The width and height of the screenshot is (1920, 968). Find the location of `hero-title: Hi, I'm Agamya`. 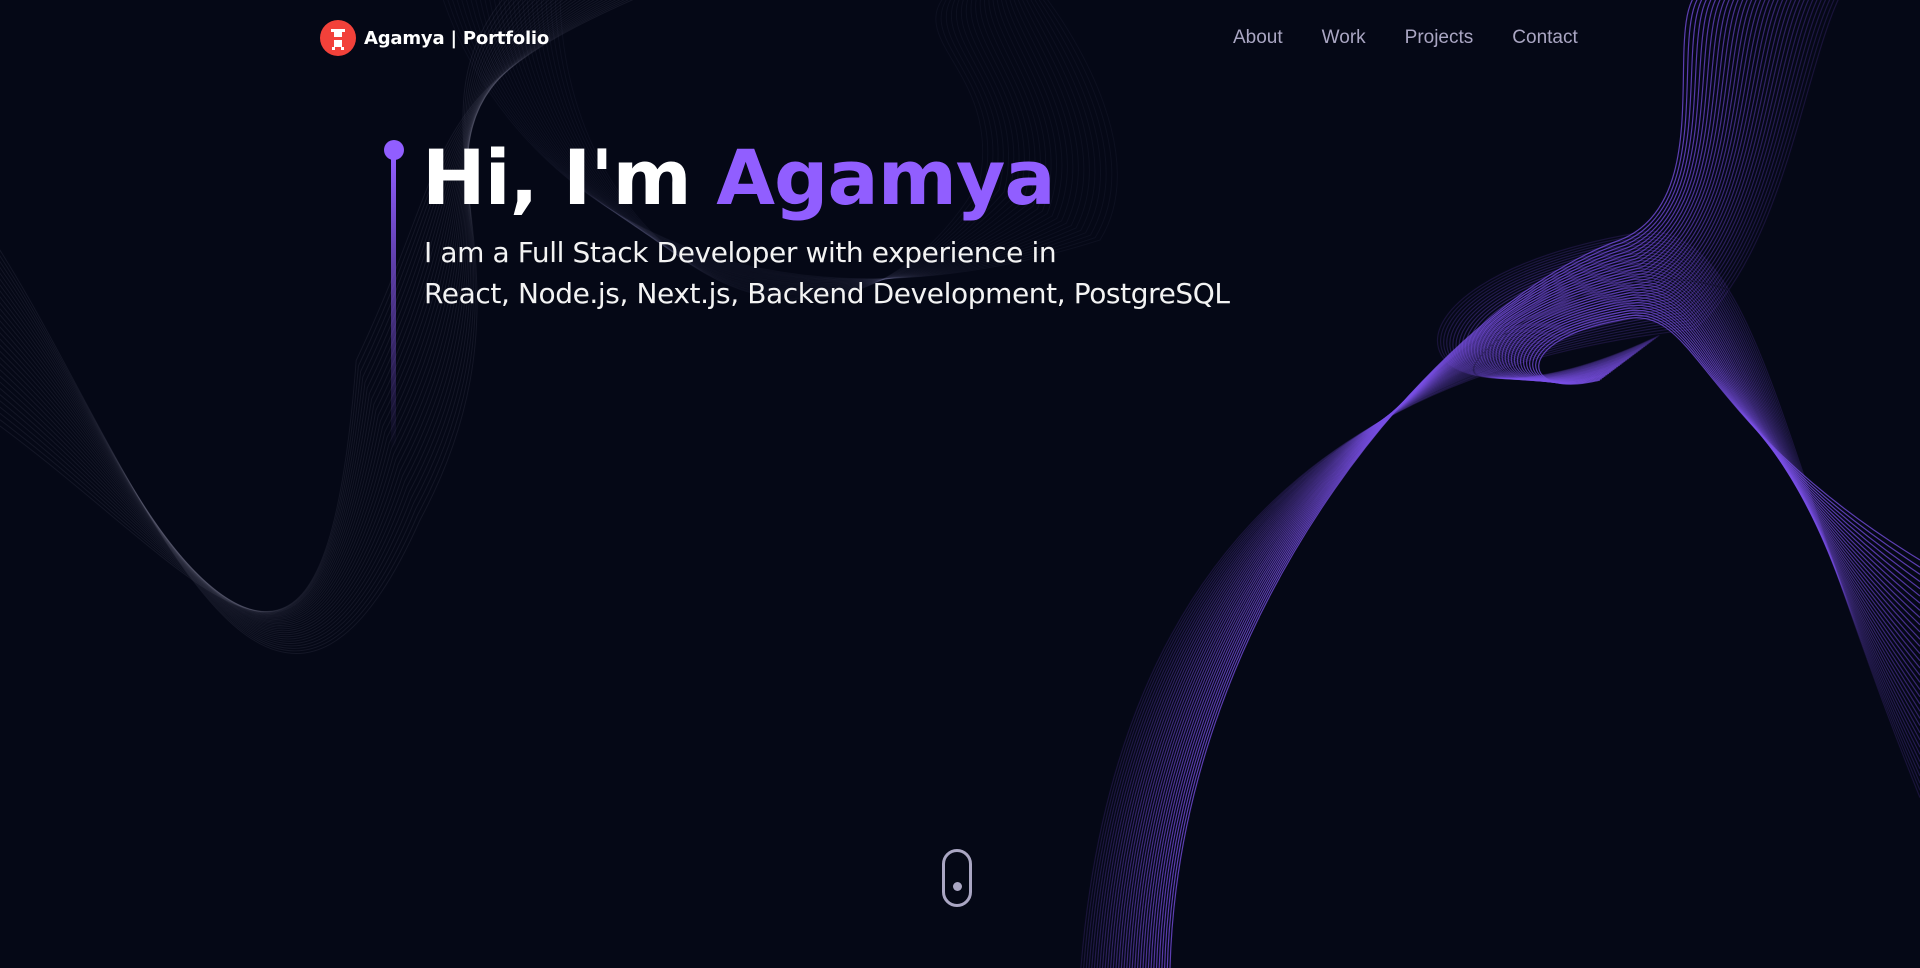

hero-title: Hi, I'm Agamya is located at coordinates (739, 178).